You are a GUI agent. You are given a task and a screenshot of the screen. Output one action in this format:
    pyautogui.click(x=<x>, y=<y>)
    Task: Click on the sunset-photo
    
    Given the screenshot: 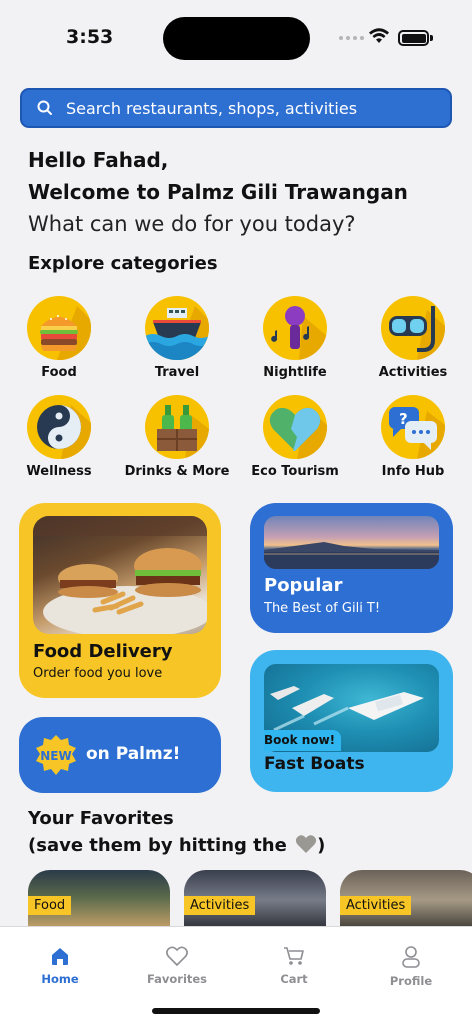 What is the action you would take?
    pyautogui.click(x=351, y=542)
    